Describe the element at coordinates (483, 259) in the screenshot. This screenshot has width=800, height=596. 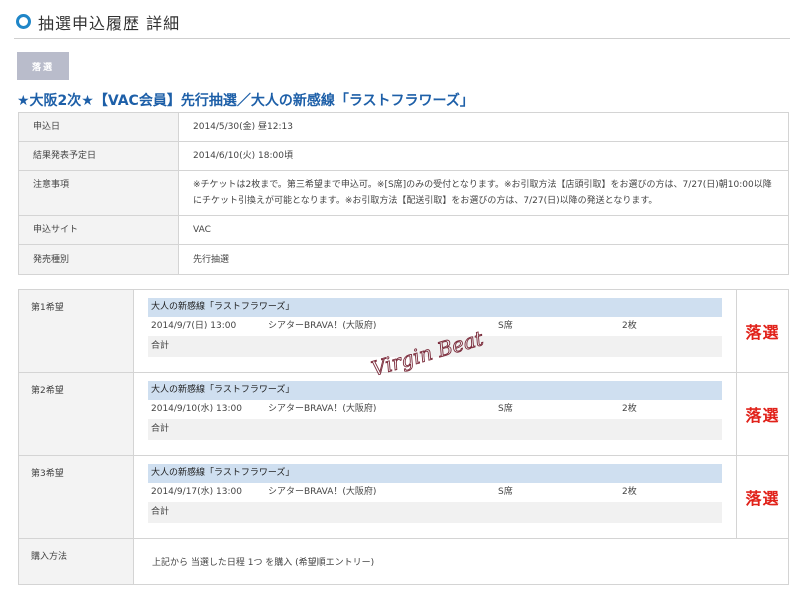
I see `info-value: 先行抽選` at that location.